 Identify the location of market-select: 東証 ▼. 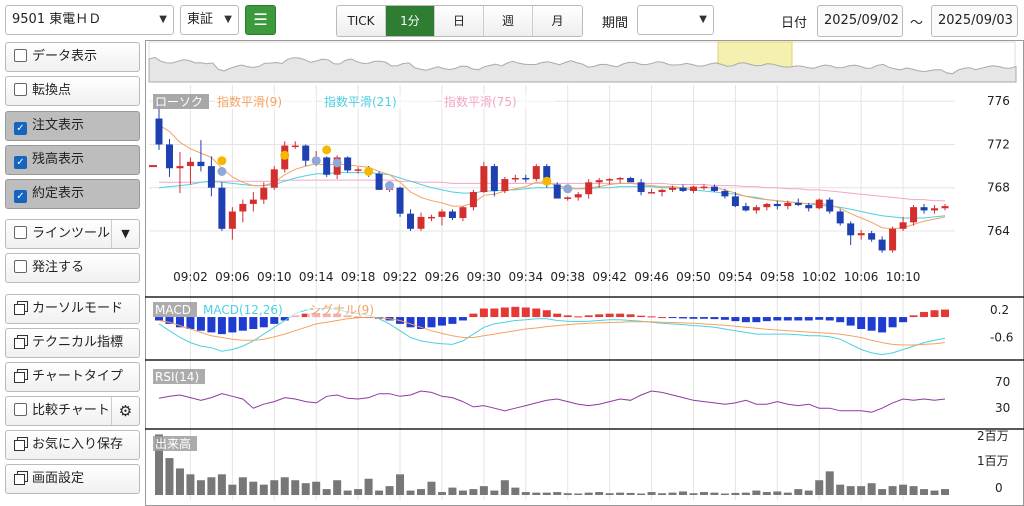
(209, 20).